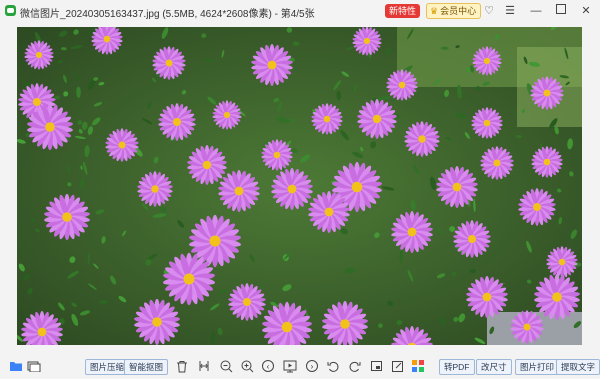 The height and width of the screenshot is (379, 600). What do you see at coordinates (489, 11) in the screenshot?
I see `heart-icon: ♡` at bounding box center [489, 11].